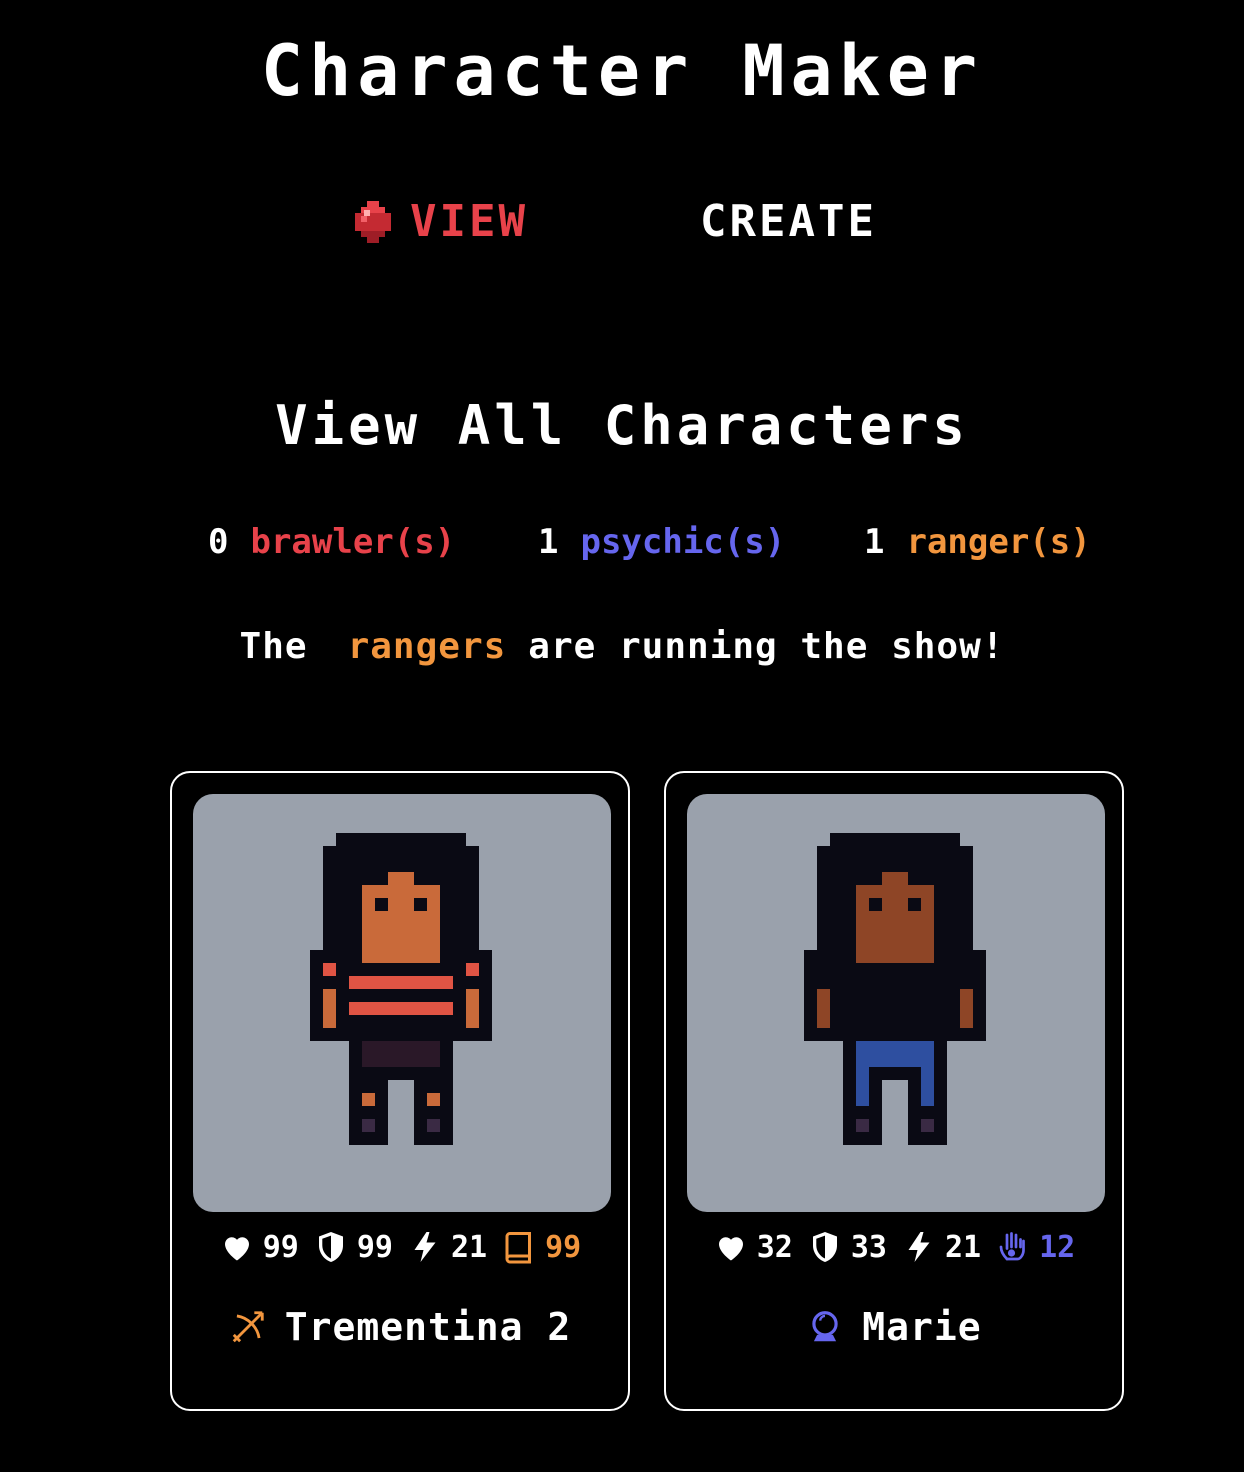 The width and height of the screenshot is (1244, 1472). Describe the element at coordinates (427, 646) in the screenshot. I see `message-highlight: rangers` at that location.